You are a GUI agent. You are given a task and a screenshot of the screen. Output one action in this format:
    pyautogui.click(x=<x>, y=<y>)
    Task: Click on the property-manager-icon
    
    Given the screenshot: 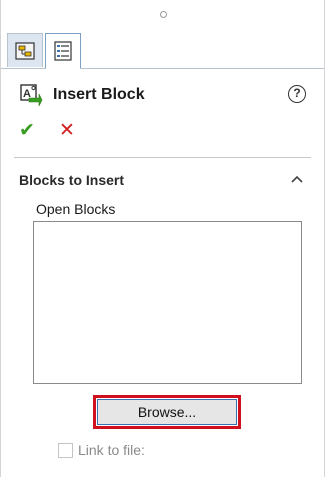 What is the action you would take?
    pyautogui.click(x=63, y=51)
    